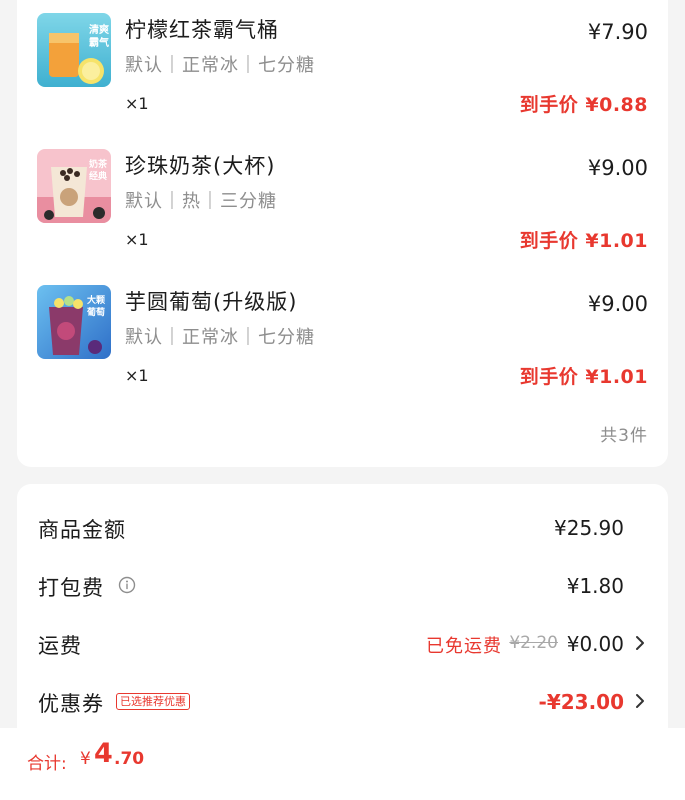  What do you see at coordinates (60, 646) in the screenshot?
I see `shipping-fee-label: 运费` at bounding box center [60, 646].